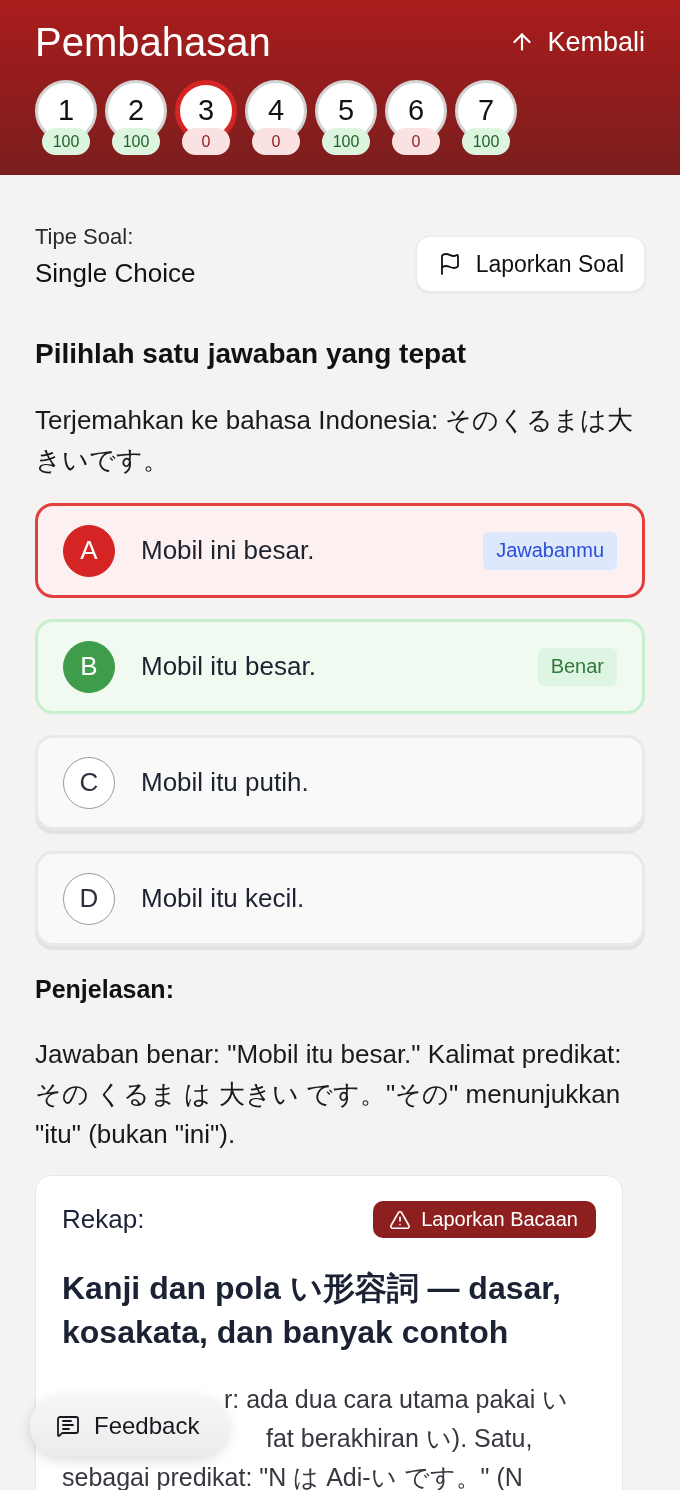  I want to click on answer-badge: Benar, so click(577, 666).